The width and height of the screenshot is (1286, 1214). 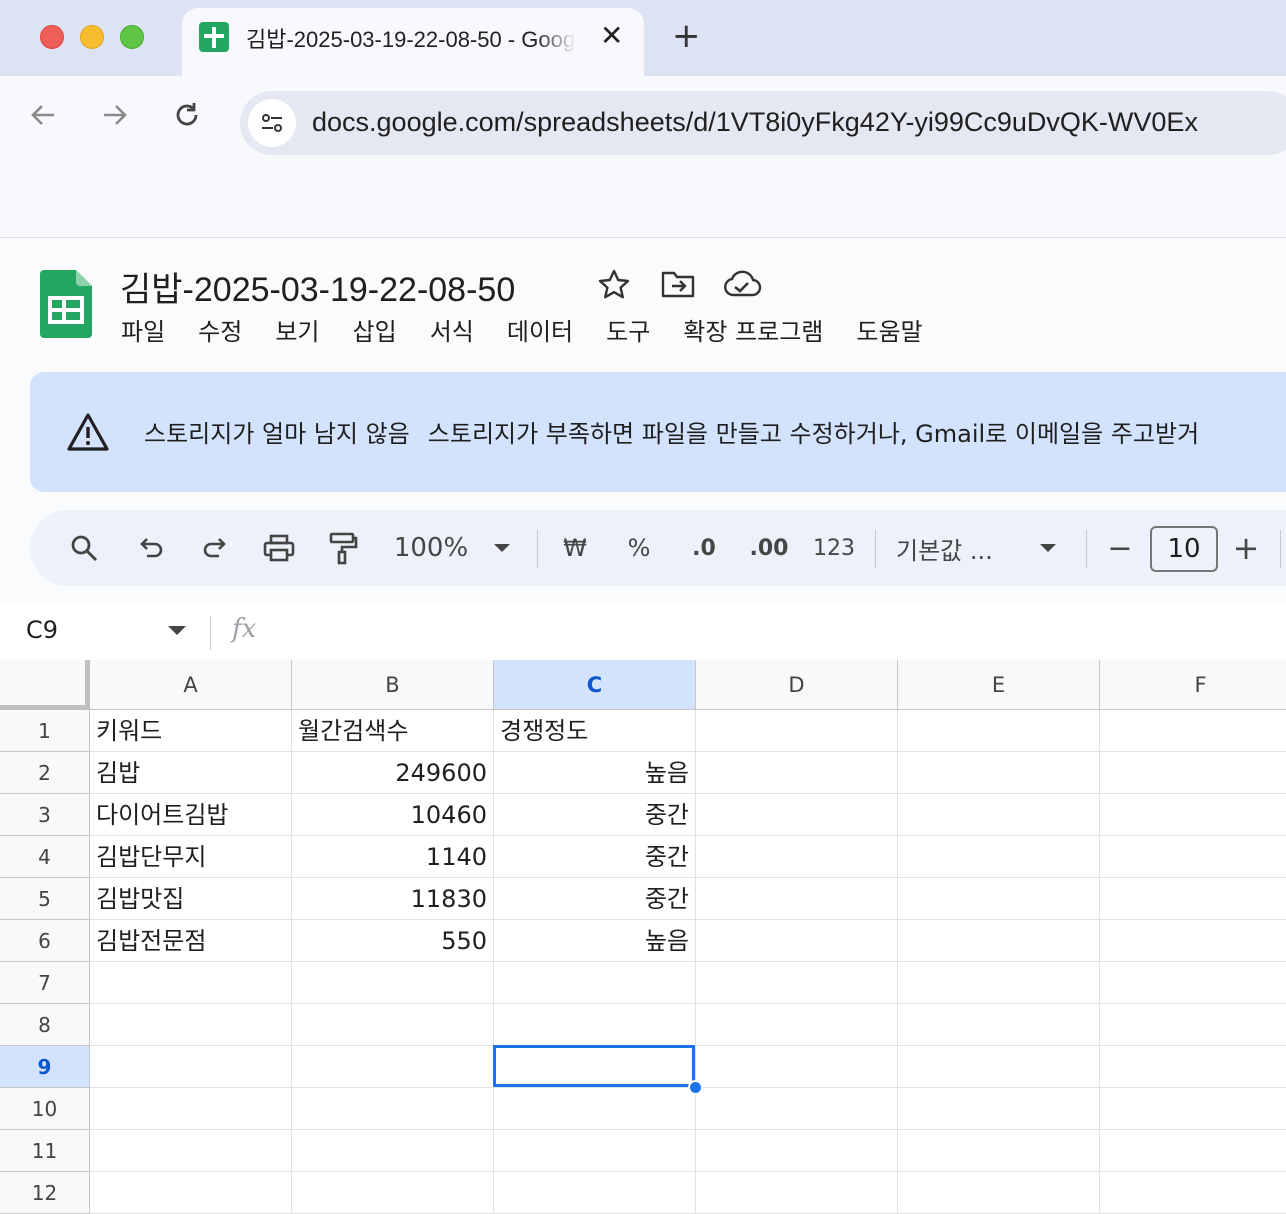 I want to click on cell-b6: 550, so click(x=393, y=941).